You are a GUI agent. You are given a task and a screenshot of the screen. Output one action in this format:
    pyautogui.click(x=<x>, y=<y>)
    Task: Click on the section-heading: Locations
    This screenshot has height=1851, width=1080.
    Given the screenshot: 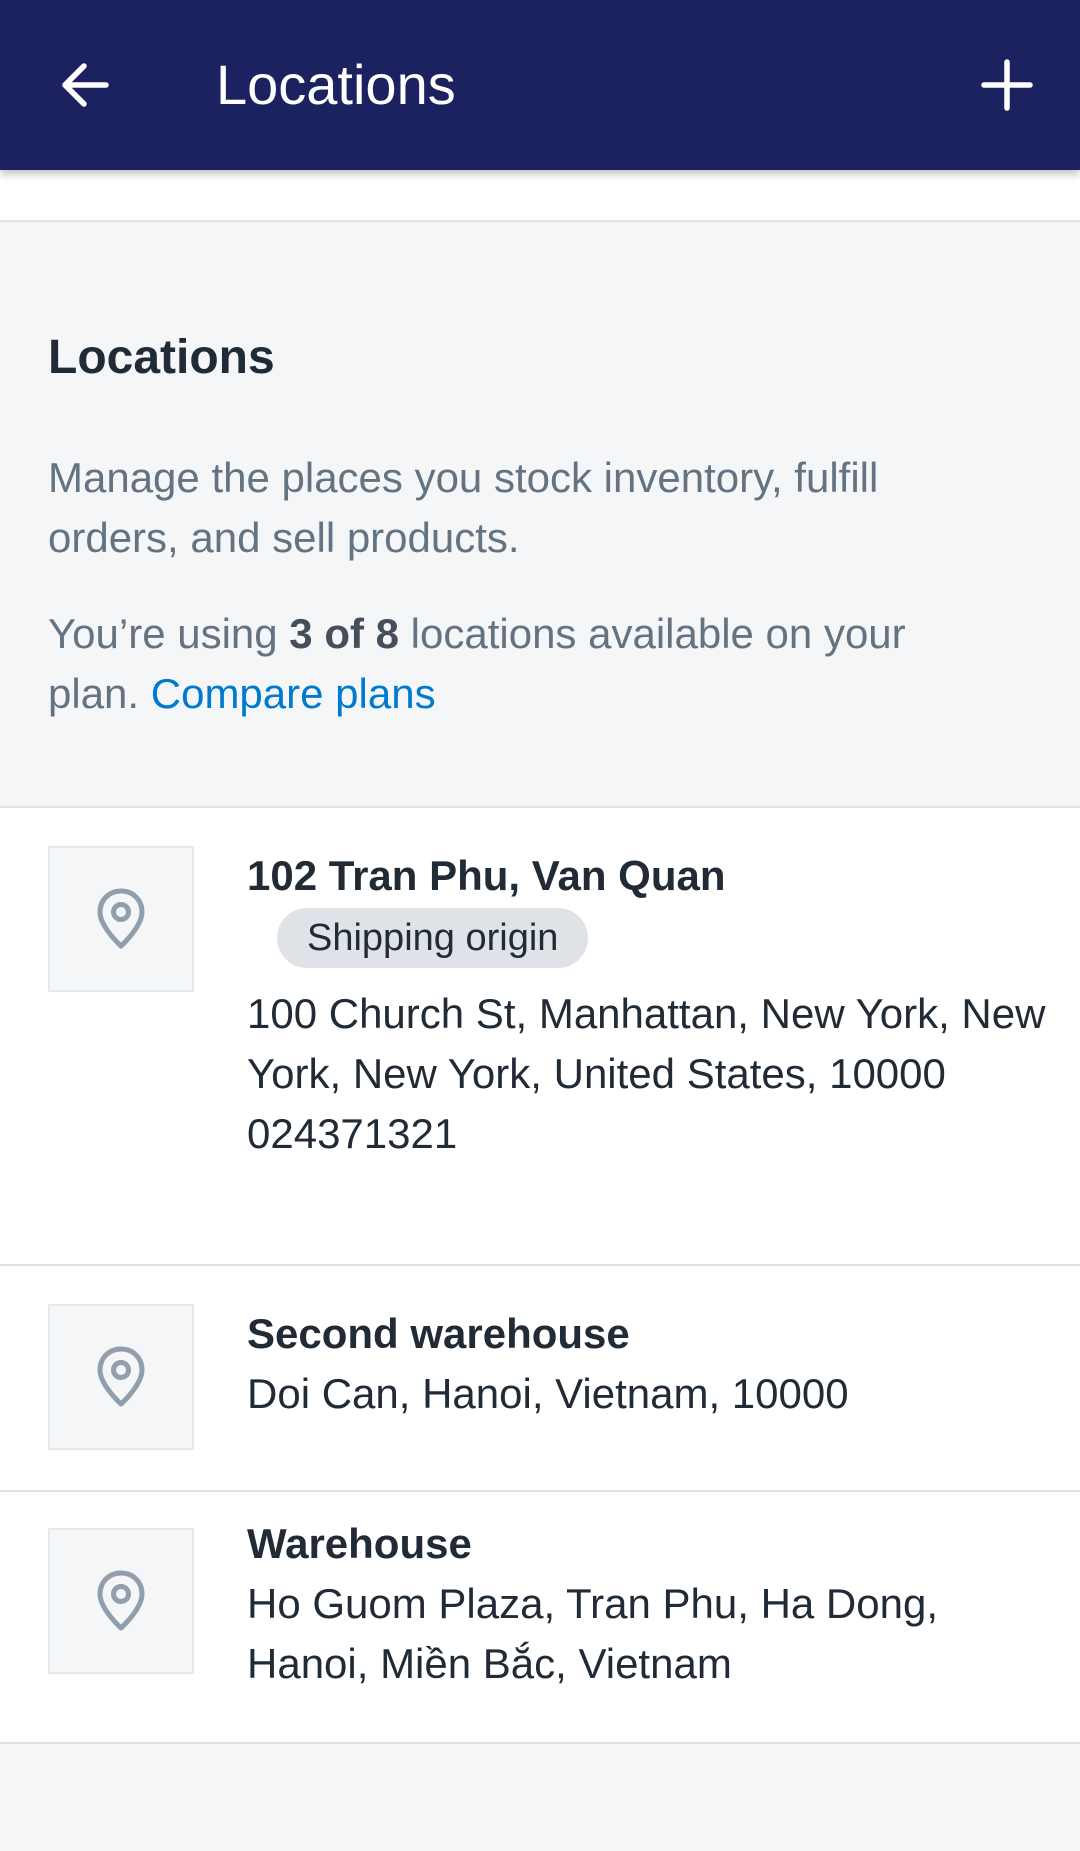 What is the action you would take?
    pyautogui.click(x=161, y=357)
    